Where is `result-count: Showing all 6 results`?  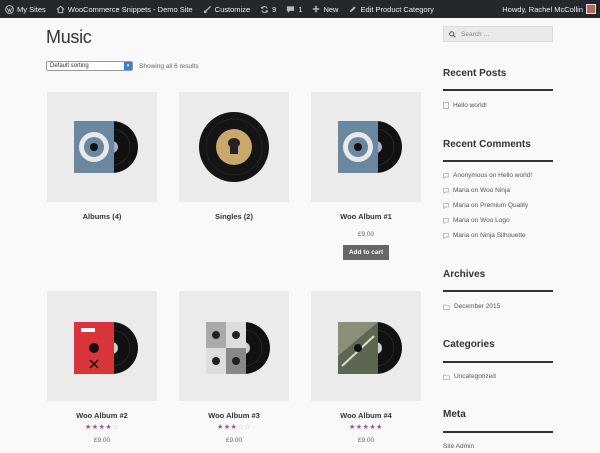
result-count: Showing all 6 results is located at coordinates (169, 66).